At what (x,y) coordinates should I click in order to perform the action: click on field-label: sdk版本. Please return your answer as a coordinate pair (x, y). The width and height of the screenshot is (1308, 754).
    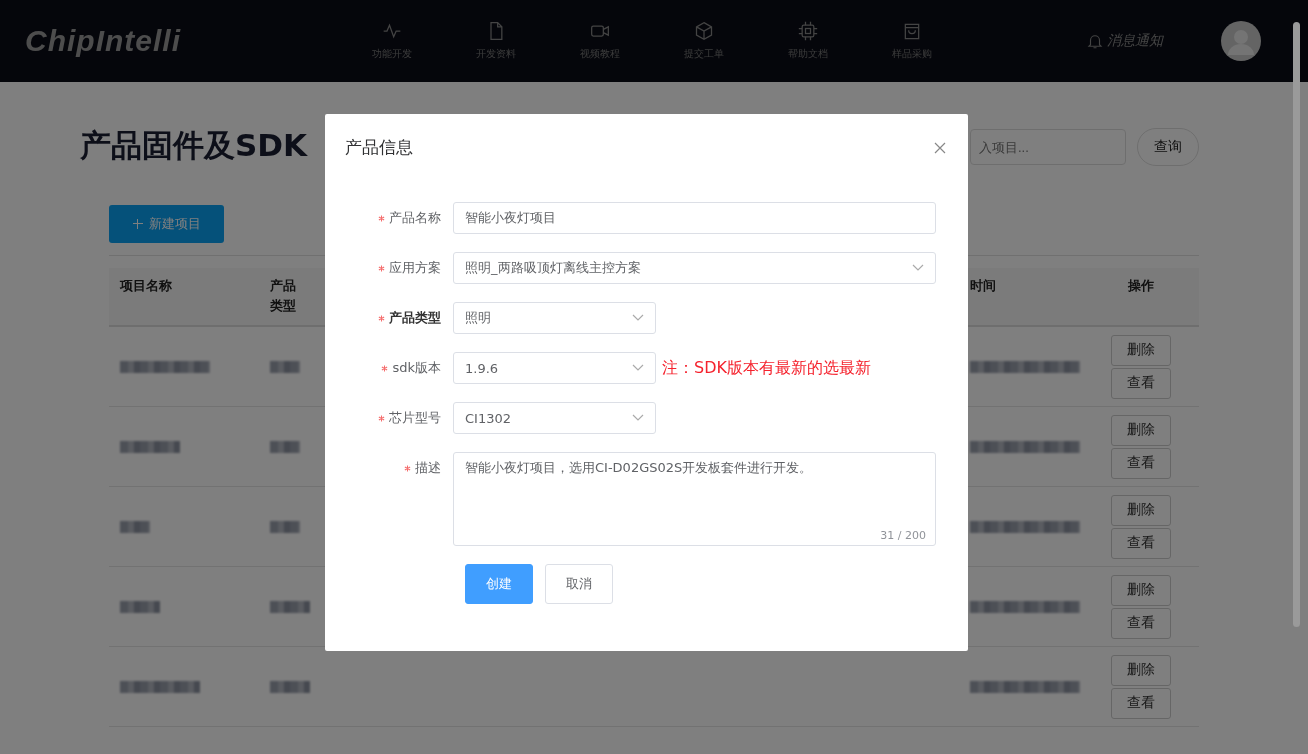
    Looking at the image, I should click on (416, 368).